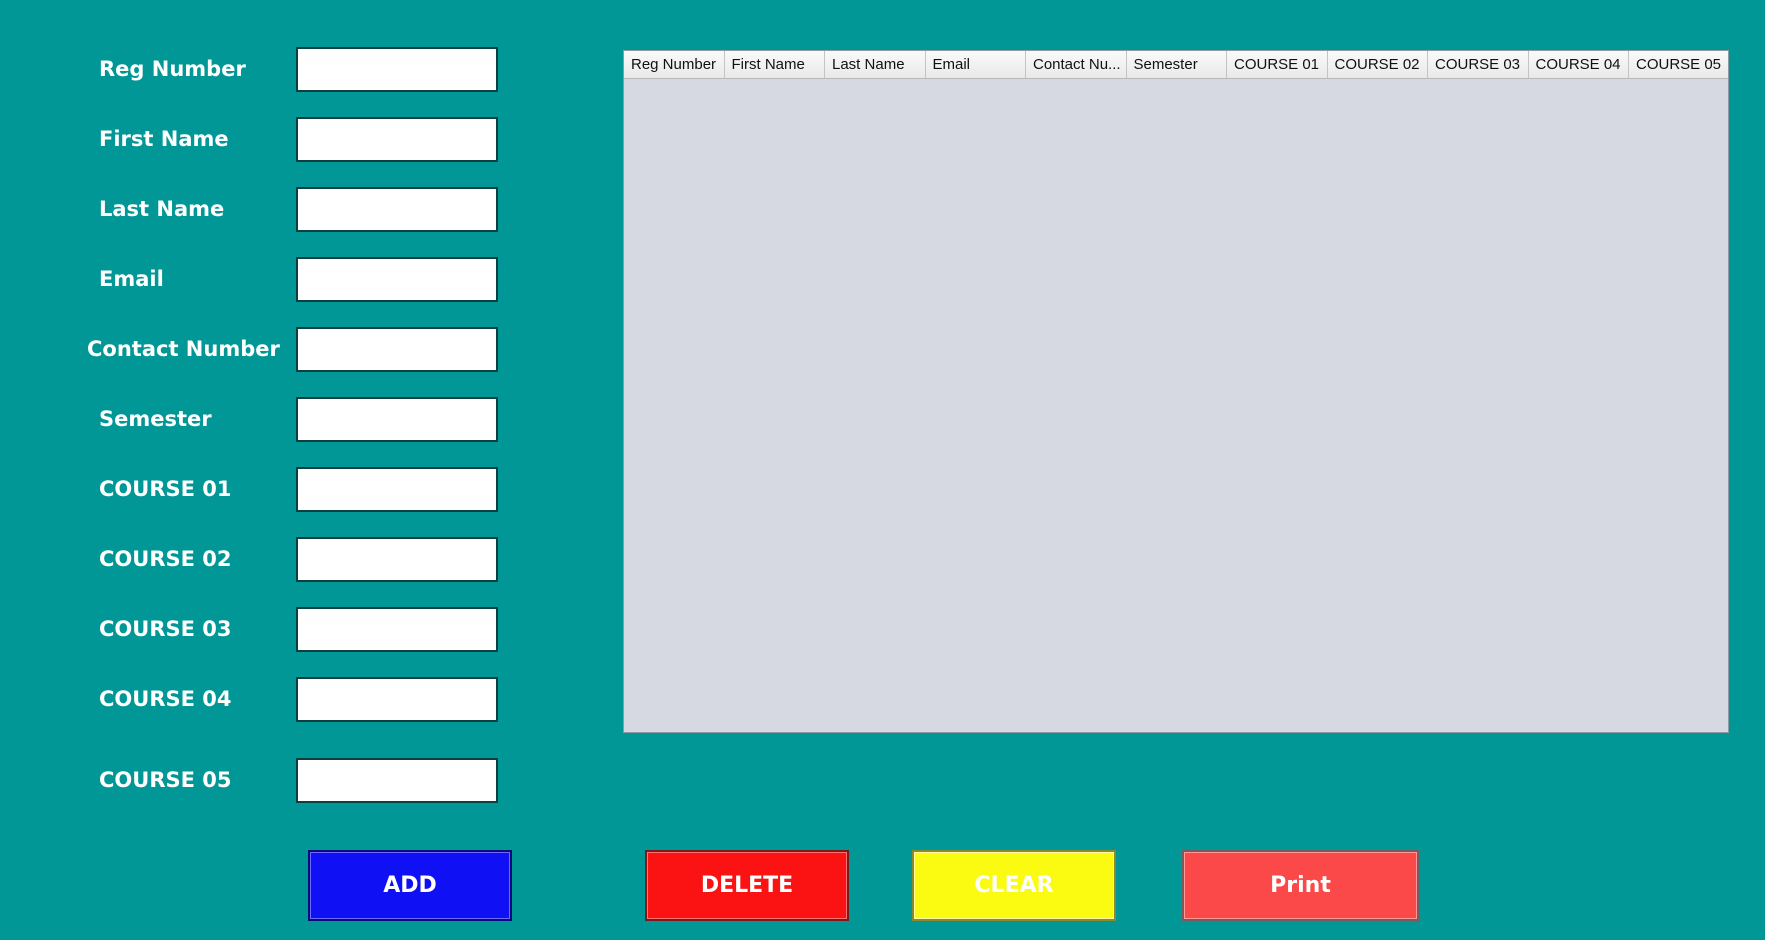  I want to click on add-button: ADD, so click(410, 885).